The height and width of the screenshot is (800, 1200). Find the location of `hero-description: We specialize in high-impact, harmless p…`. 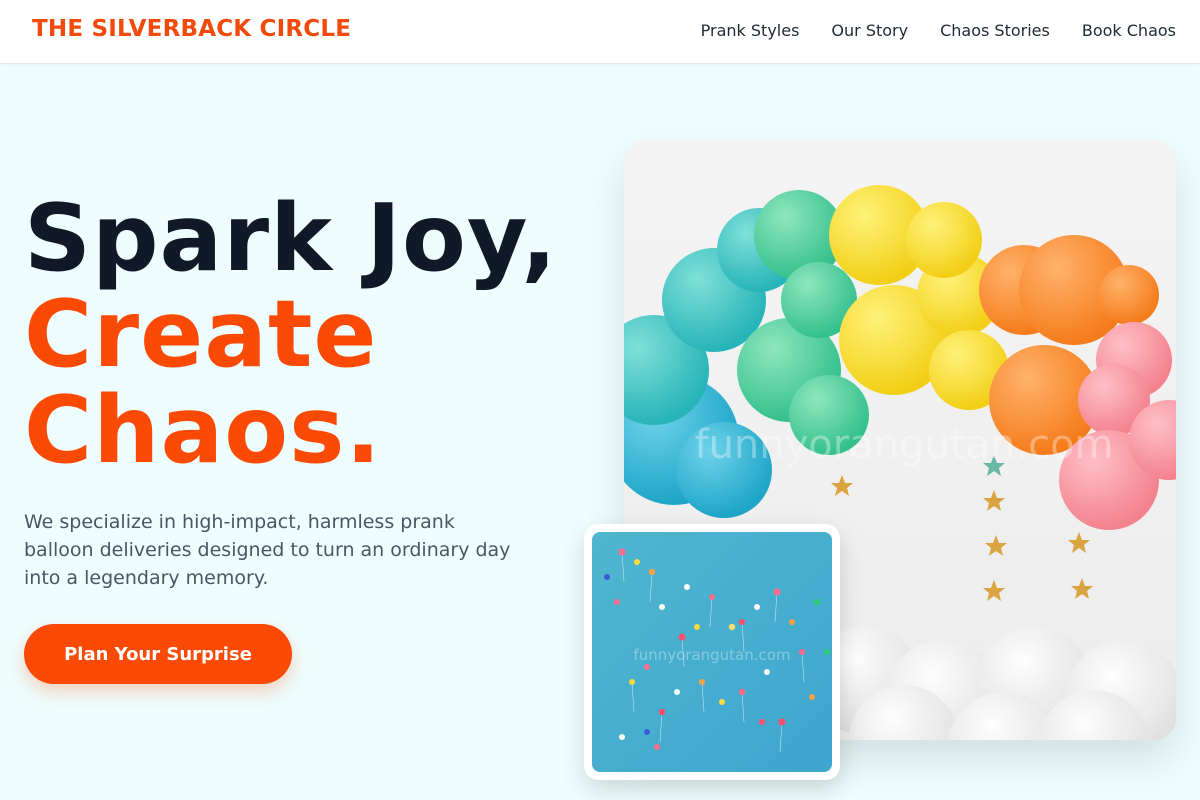

hero-description: We specialize in high-impact, harmless p… is located at coordinates (267, 550).